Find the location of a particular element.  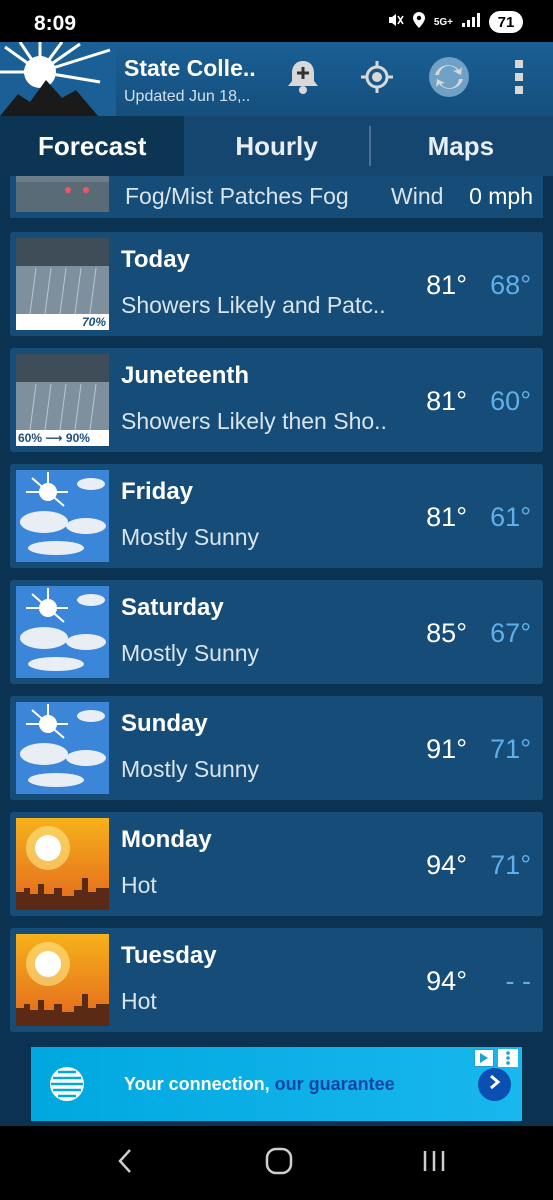

day-name: Today is located at coordinates (155, 259).